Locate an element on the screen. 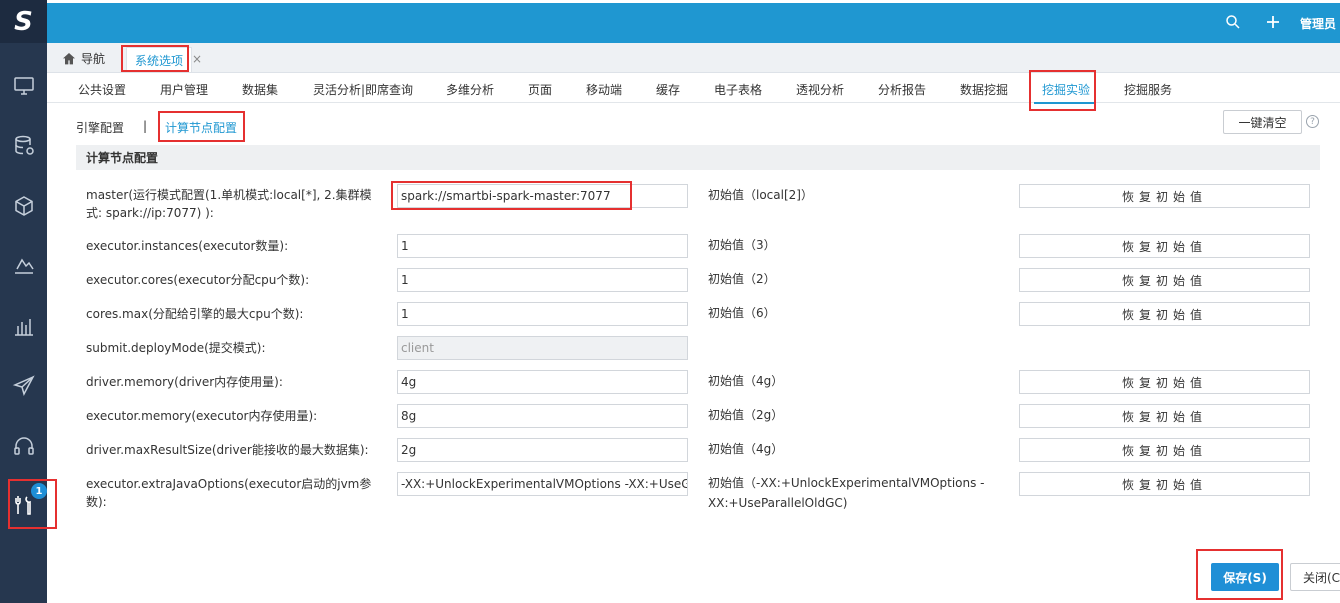 The height and width of the screenshot is (603, 1340). restore-button-max-result-size: 恢复初始值 is located at coordinates (1164, 450).